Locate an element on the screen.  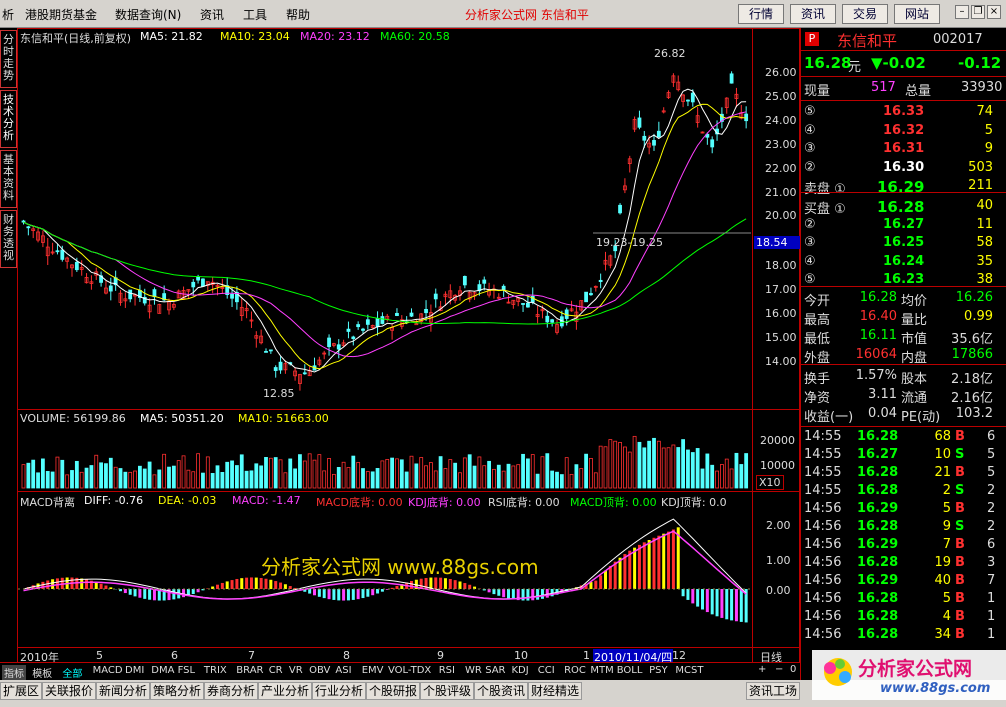
ask-row: ③ 16.31 9 is located at coordinates (903, 150).